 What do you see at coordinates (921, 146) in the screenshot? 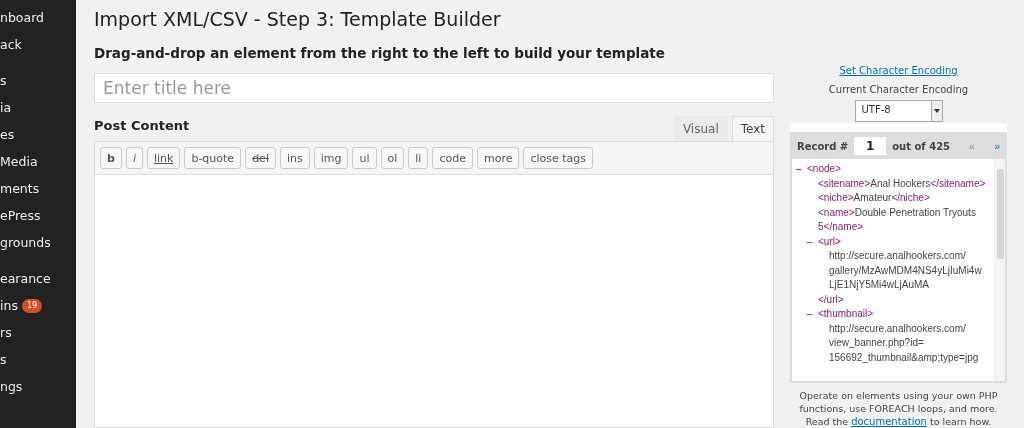
I see `record-count: out of 425` at bounding box center [921, 146].